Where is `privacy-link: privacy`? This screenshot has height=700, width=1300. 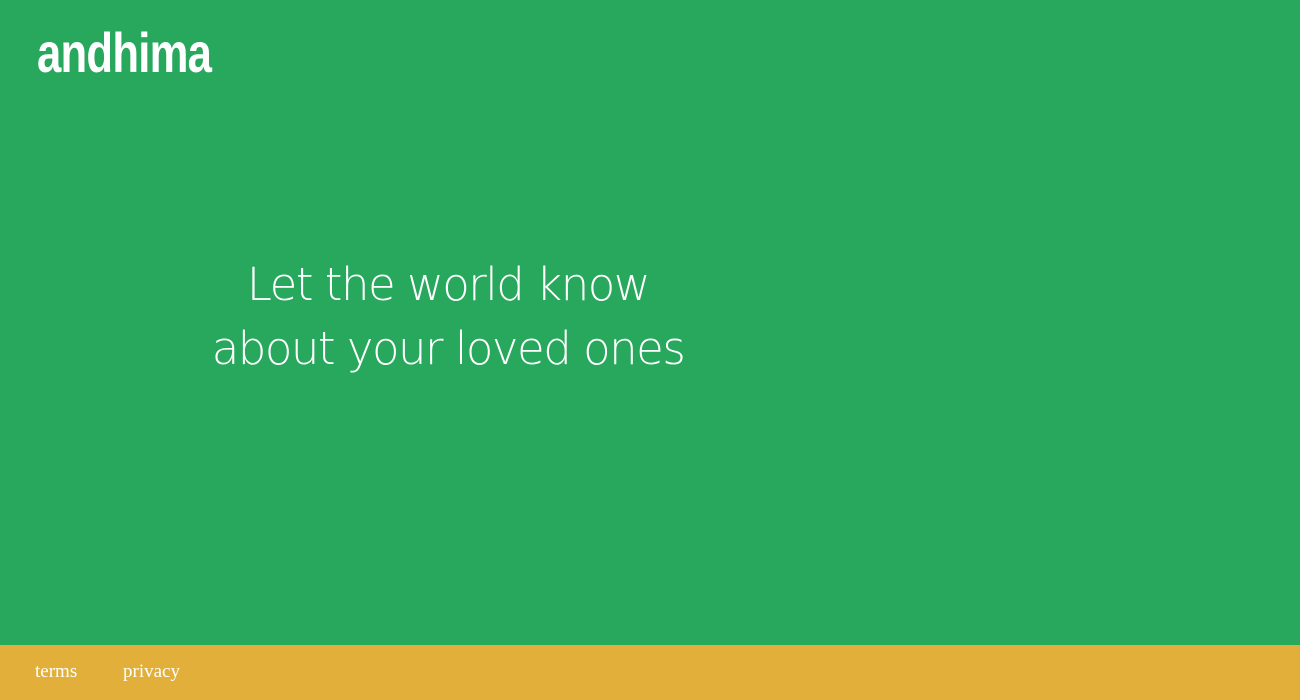 privacy-link: privacy is located at coordinates (151, 672).